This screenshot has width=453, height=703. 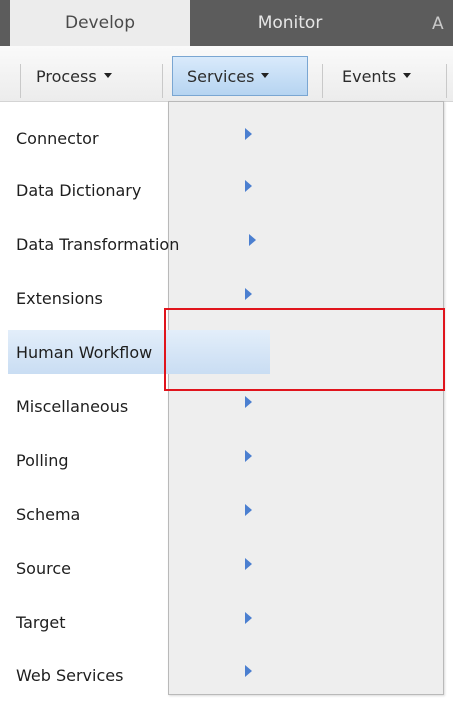 What do you see at coordinates (138, 298) in the screenshot?
I see `menu-item-extensions: Extensions` at bounding box center [138, 298].